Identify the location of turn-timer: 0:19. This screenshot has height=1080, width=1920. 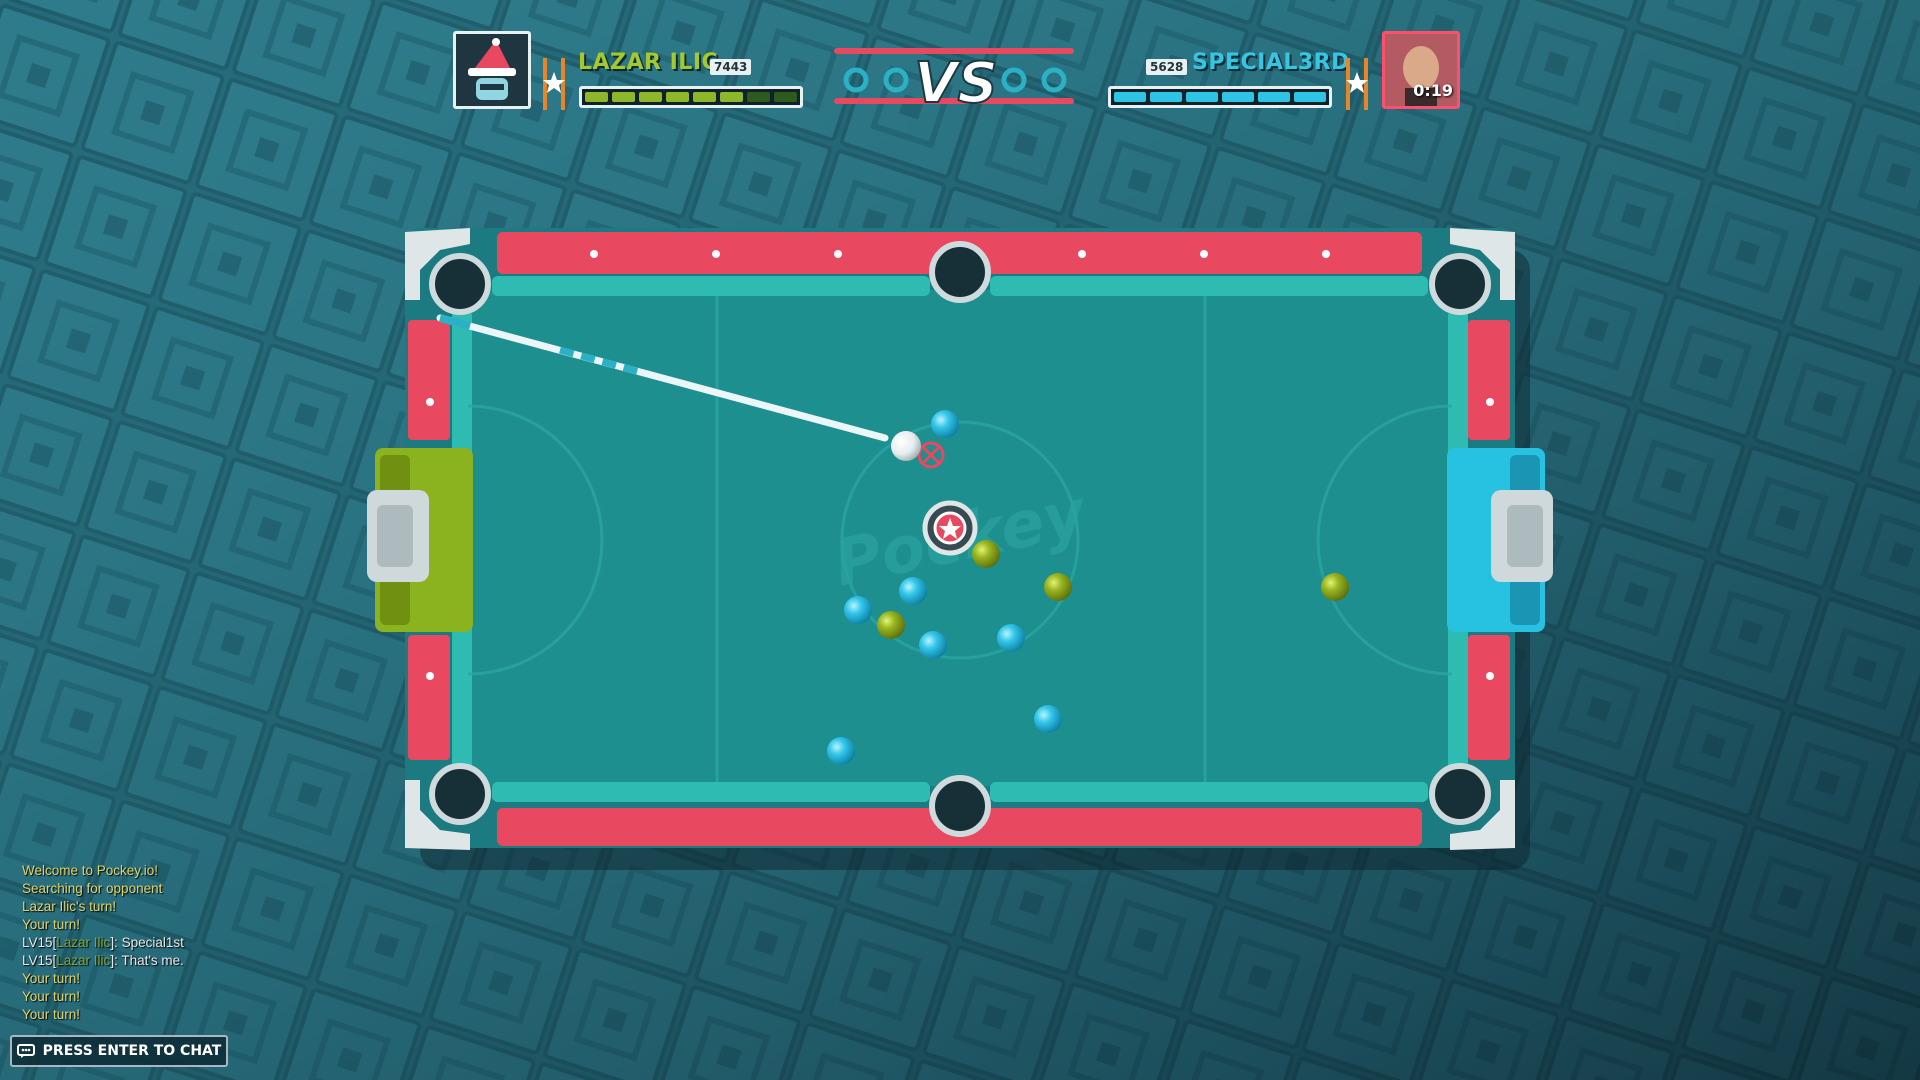
(1433, 90).